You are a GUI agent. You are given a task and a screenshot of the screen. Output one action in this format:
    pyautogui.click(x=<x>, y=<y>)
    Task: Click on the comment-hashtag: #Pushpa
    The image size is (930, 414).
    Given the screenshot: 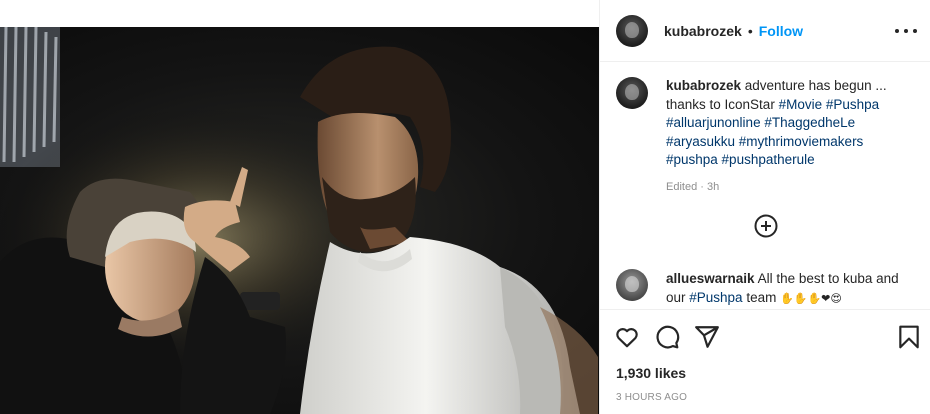 What is the action you would take?
    pyautogui.click(x=715, y=297)
    